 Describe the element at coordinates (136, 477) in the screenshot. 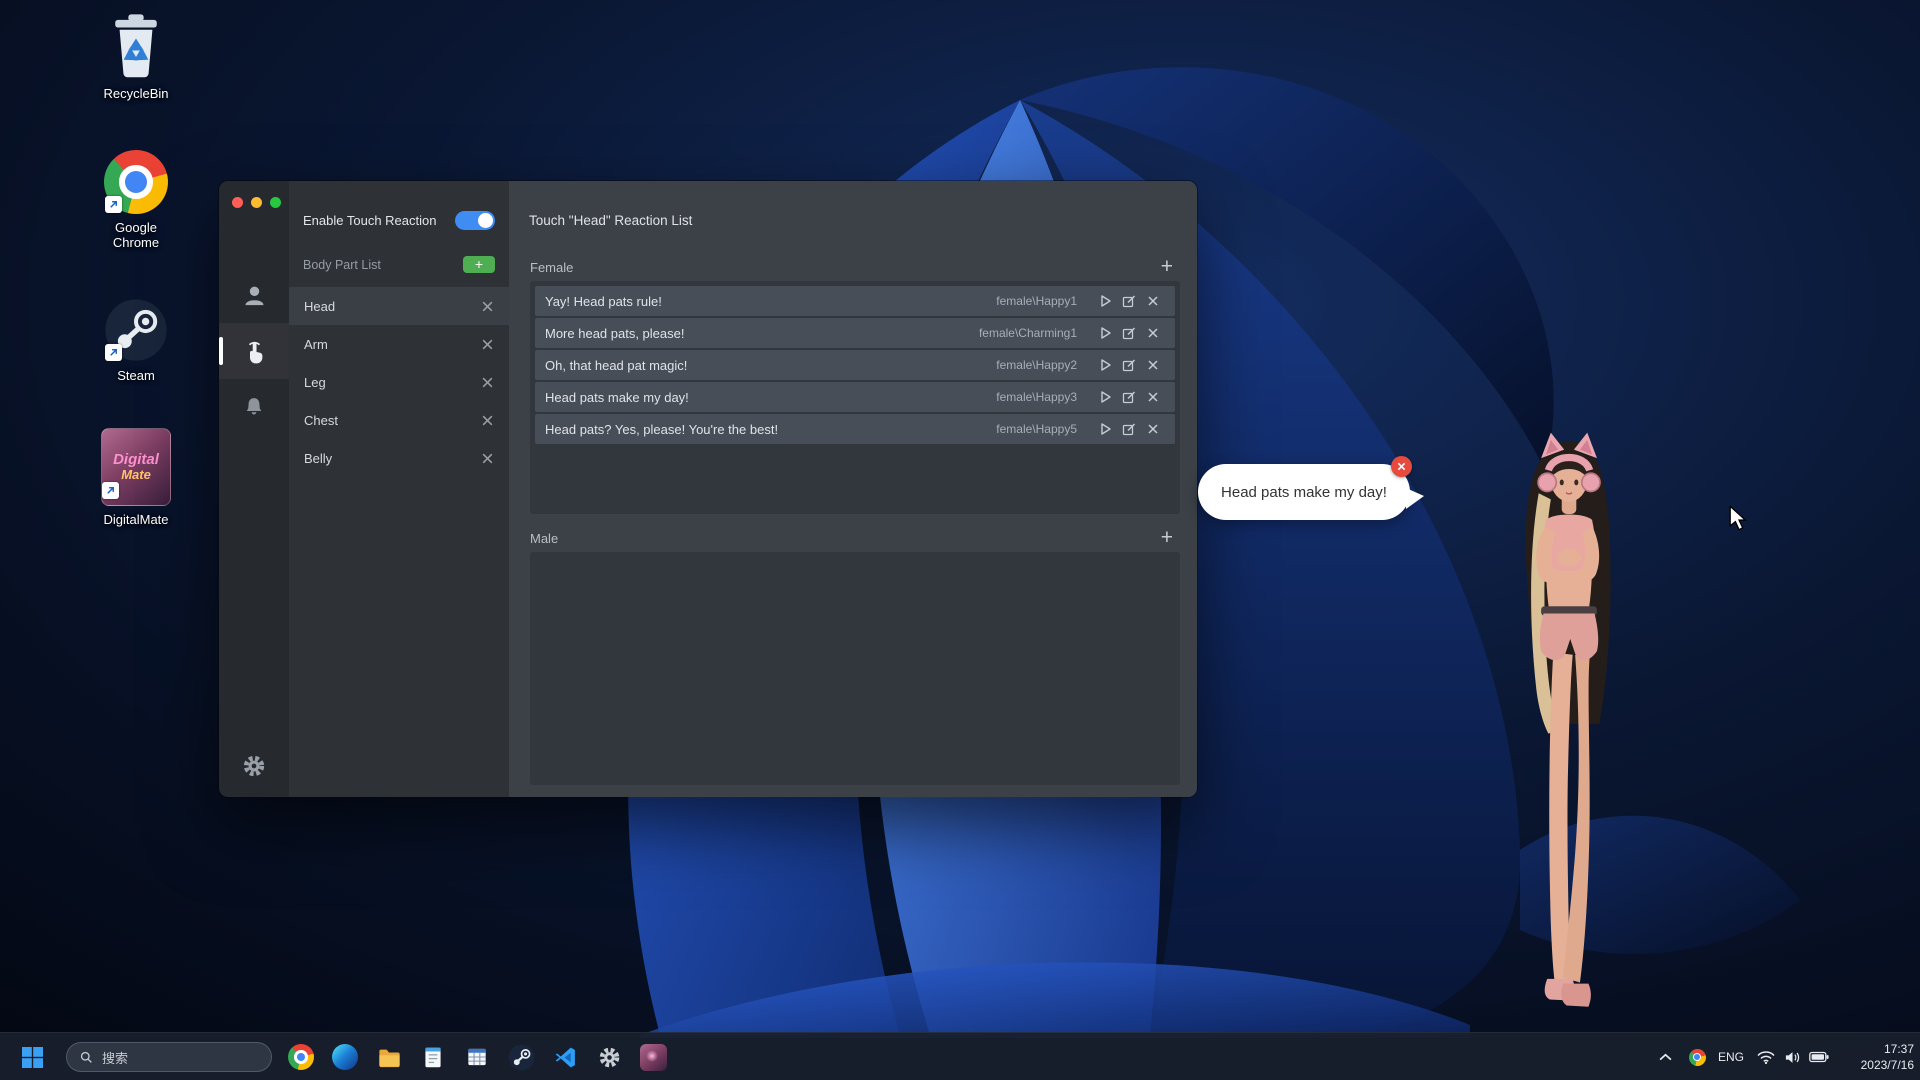

I see `desktop-icon-digitalmate: Digital Mate DigitalMate` at that location.